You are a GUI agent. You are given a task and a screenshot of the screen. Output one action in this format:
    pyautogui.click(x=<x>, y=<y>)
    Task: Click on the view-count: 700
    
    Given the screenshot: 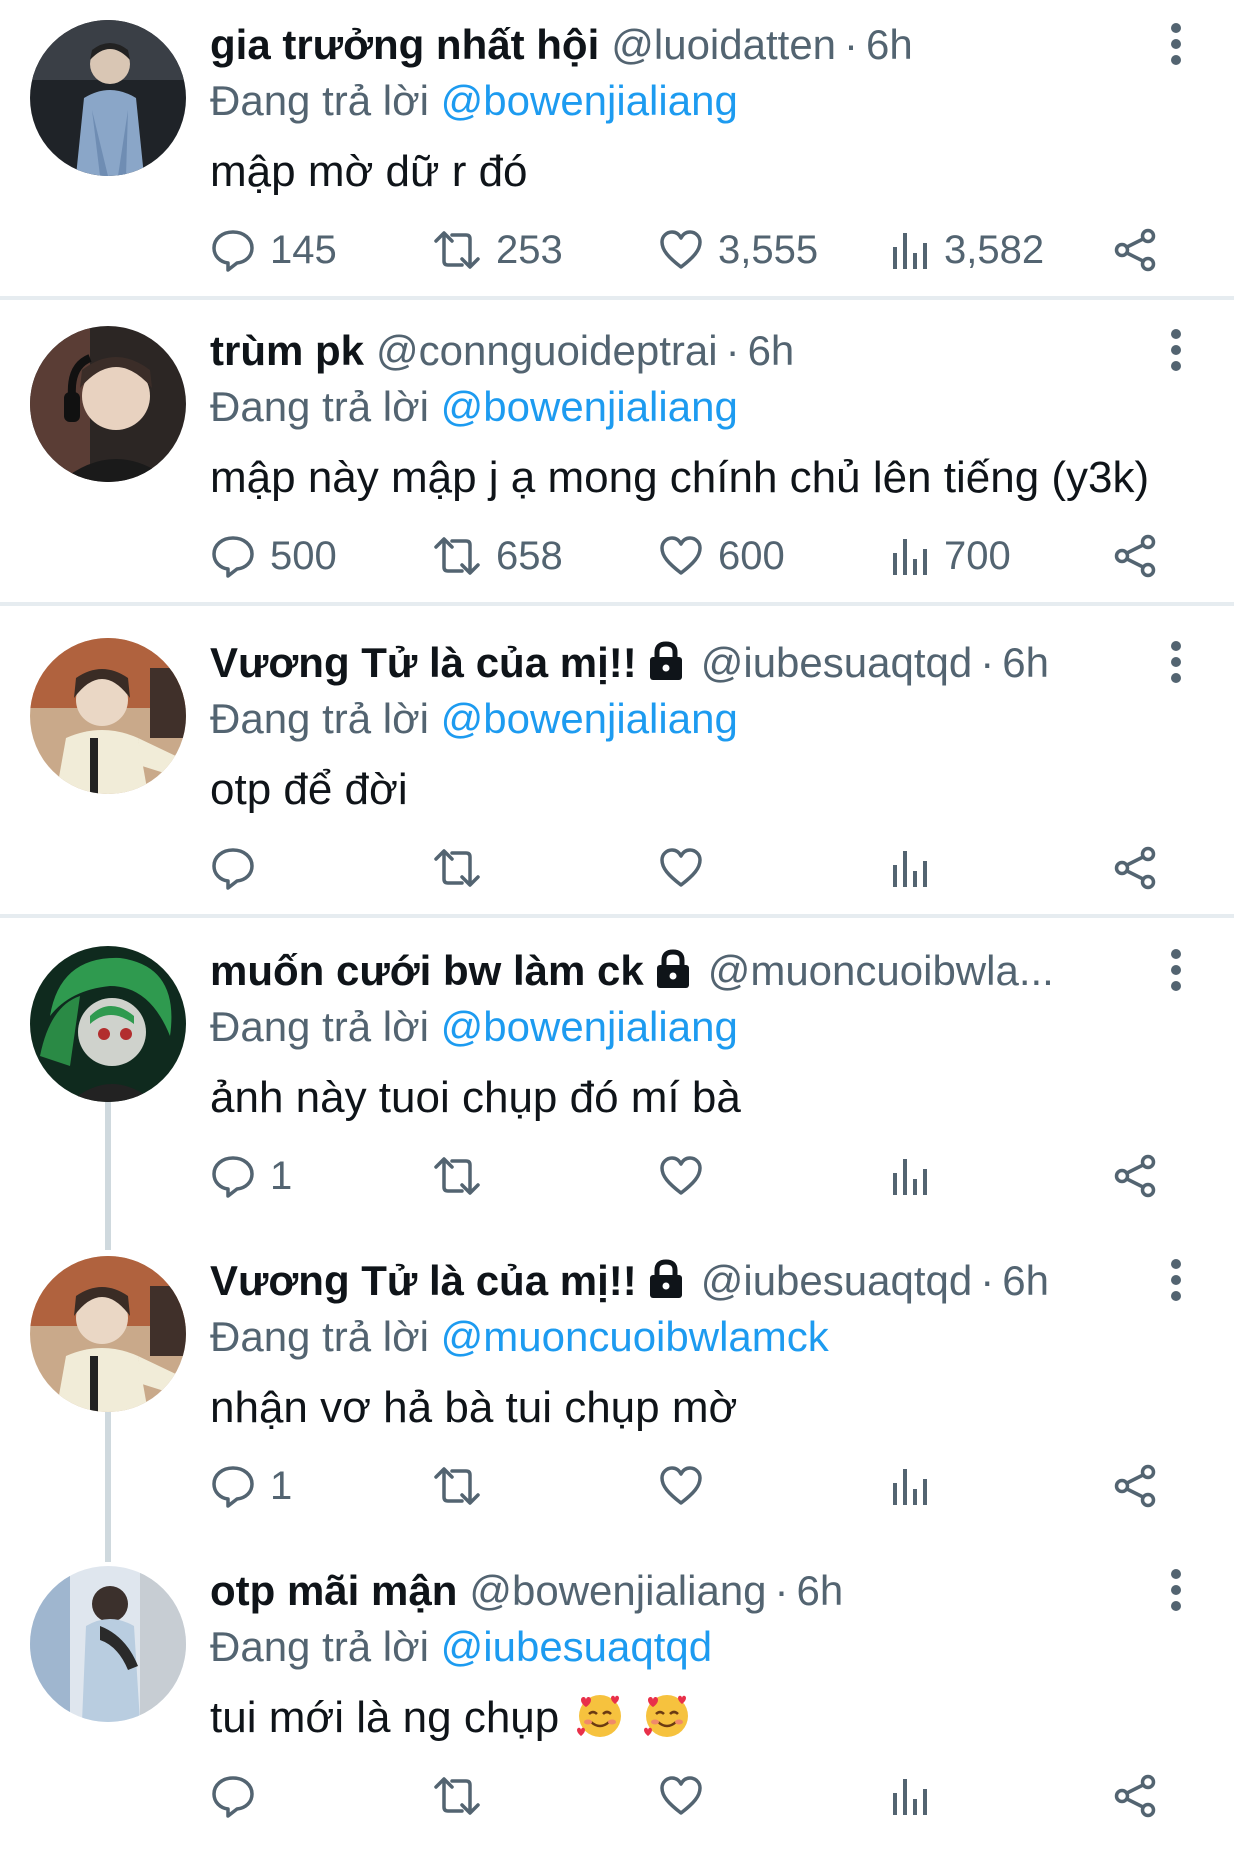 What is the action you would take?
    pyautogui.click(x=977, y=555)
    